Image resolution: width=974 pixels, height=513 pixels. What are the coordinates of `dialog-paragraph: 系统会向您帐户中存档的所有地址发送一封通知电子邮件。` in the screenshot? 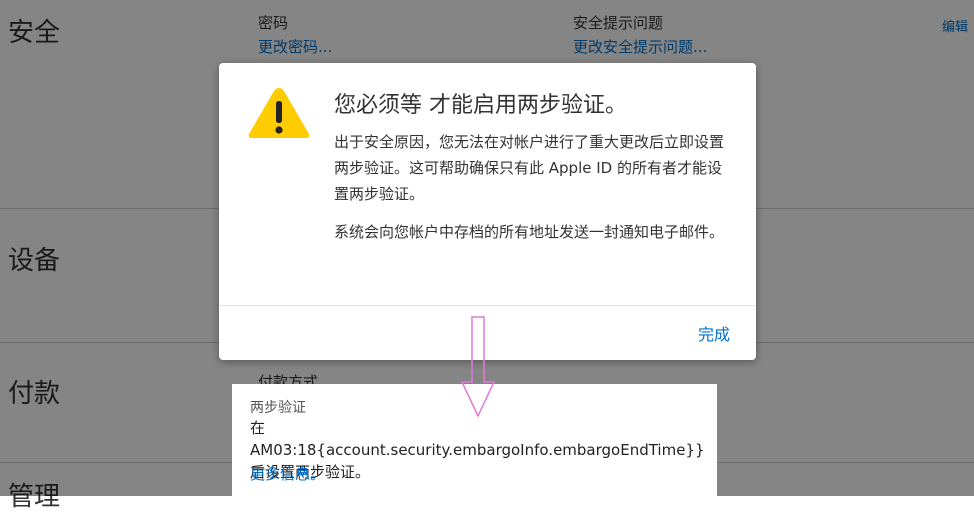 It's located at (529, 232).